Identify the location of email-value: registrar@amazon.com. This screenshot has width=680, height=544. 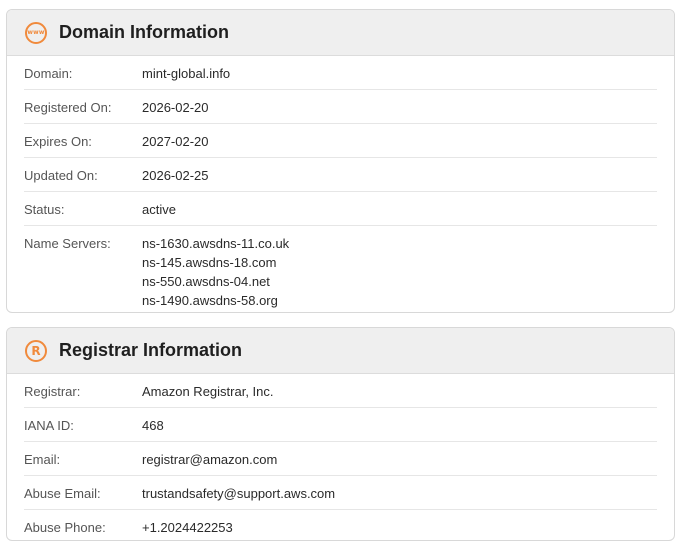
(210, 459).